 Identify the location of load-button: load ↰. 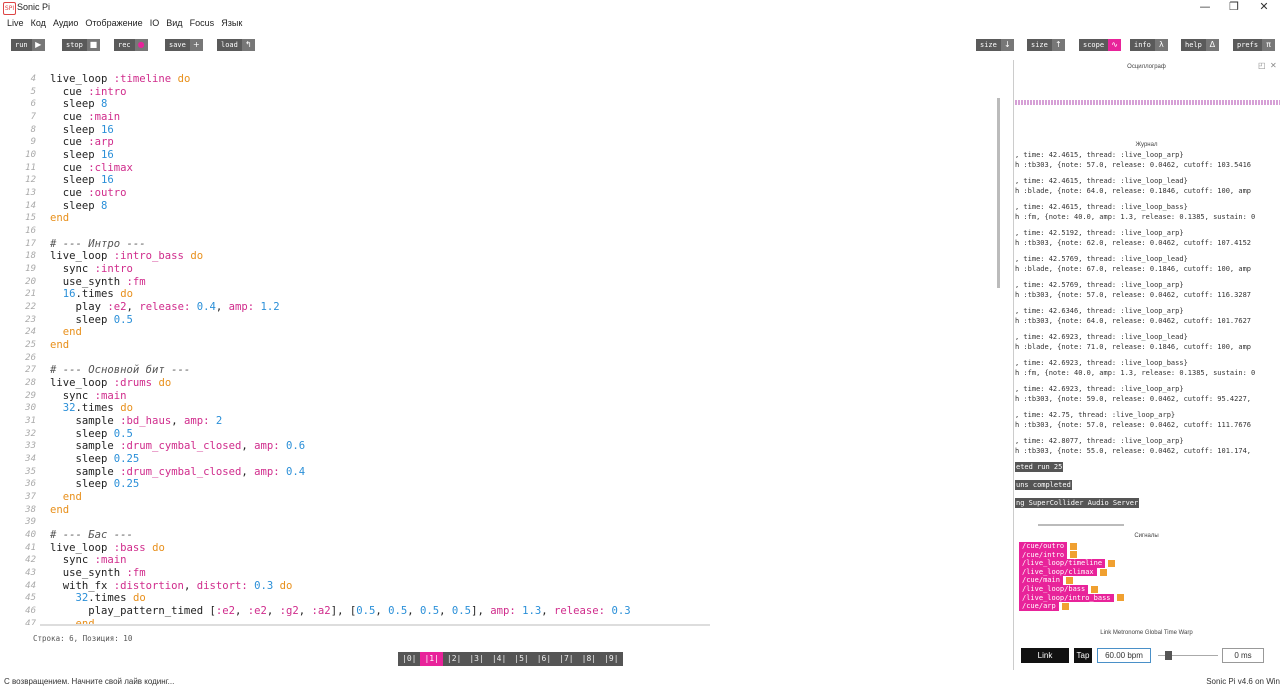
(236, 45).